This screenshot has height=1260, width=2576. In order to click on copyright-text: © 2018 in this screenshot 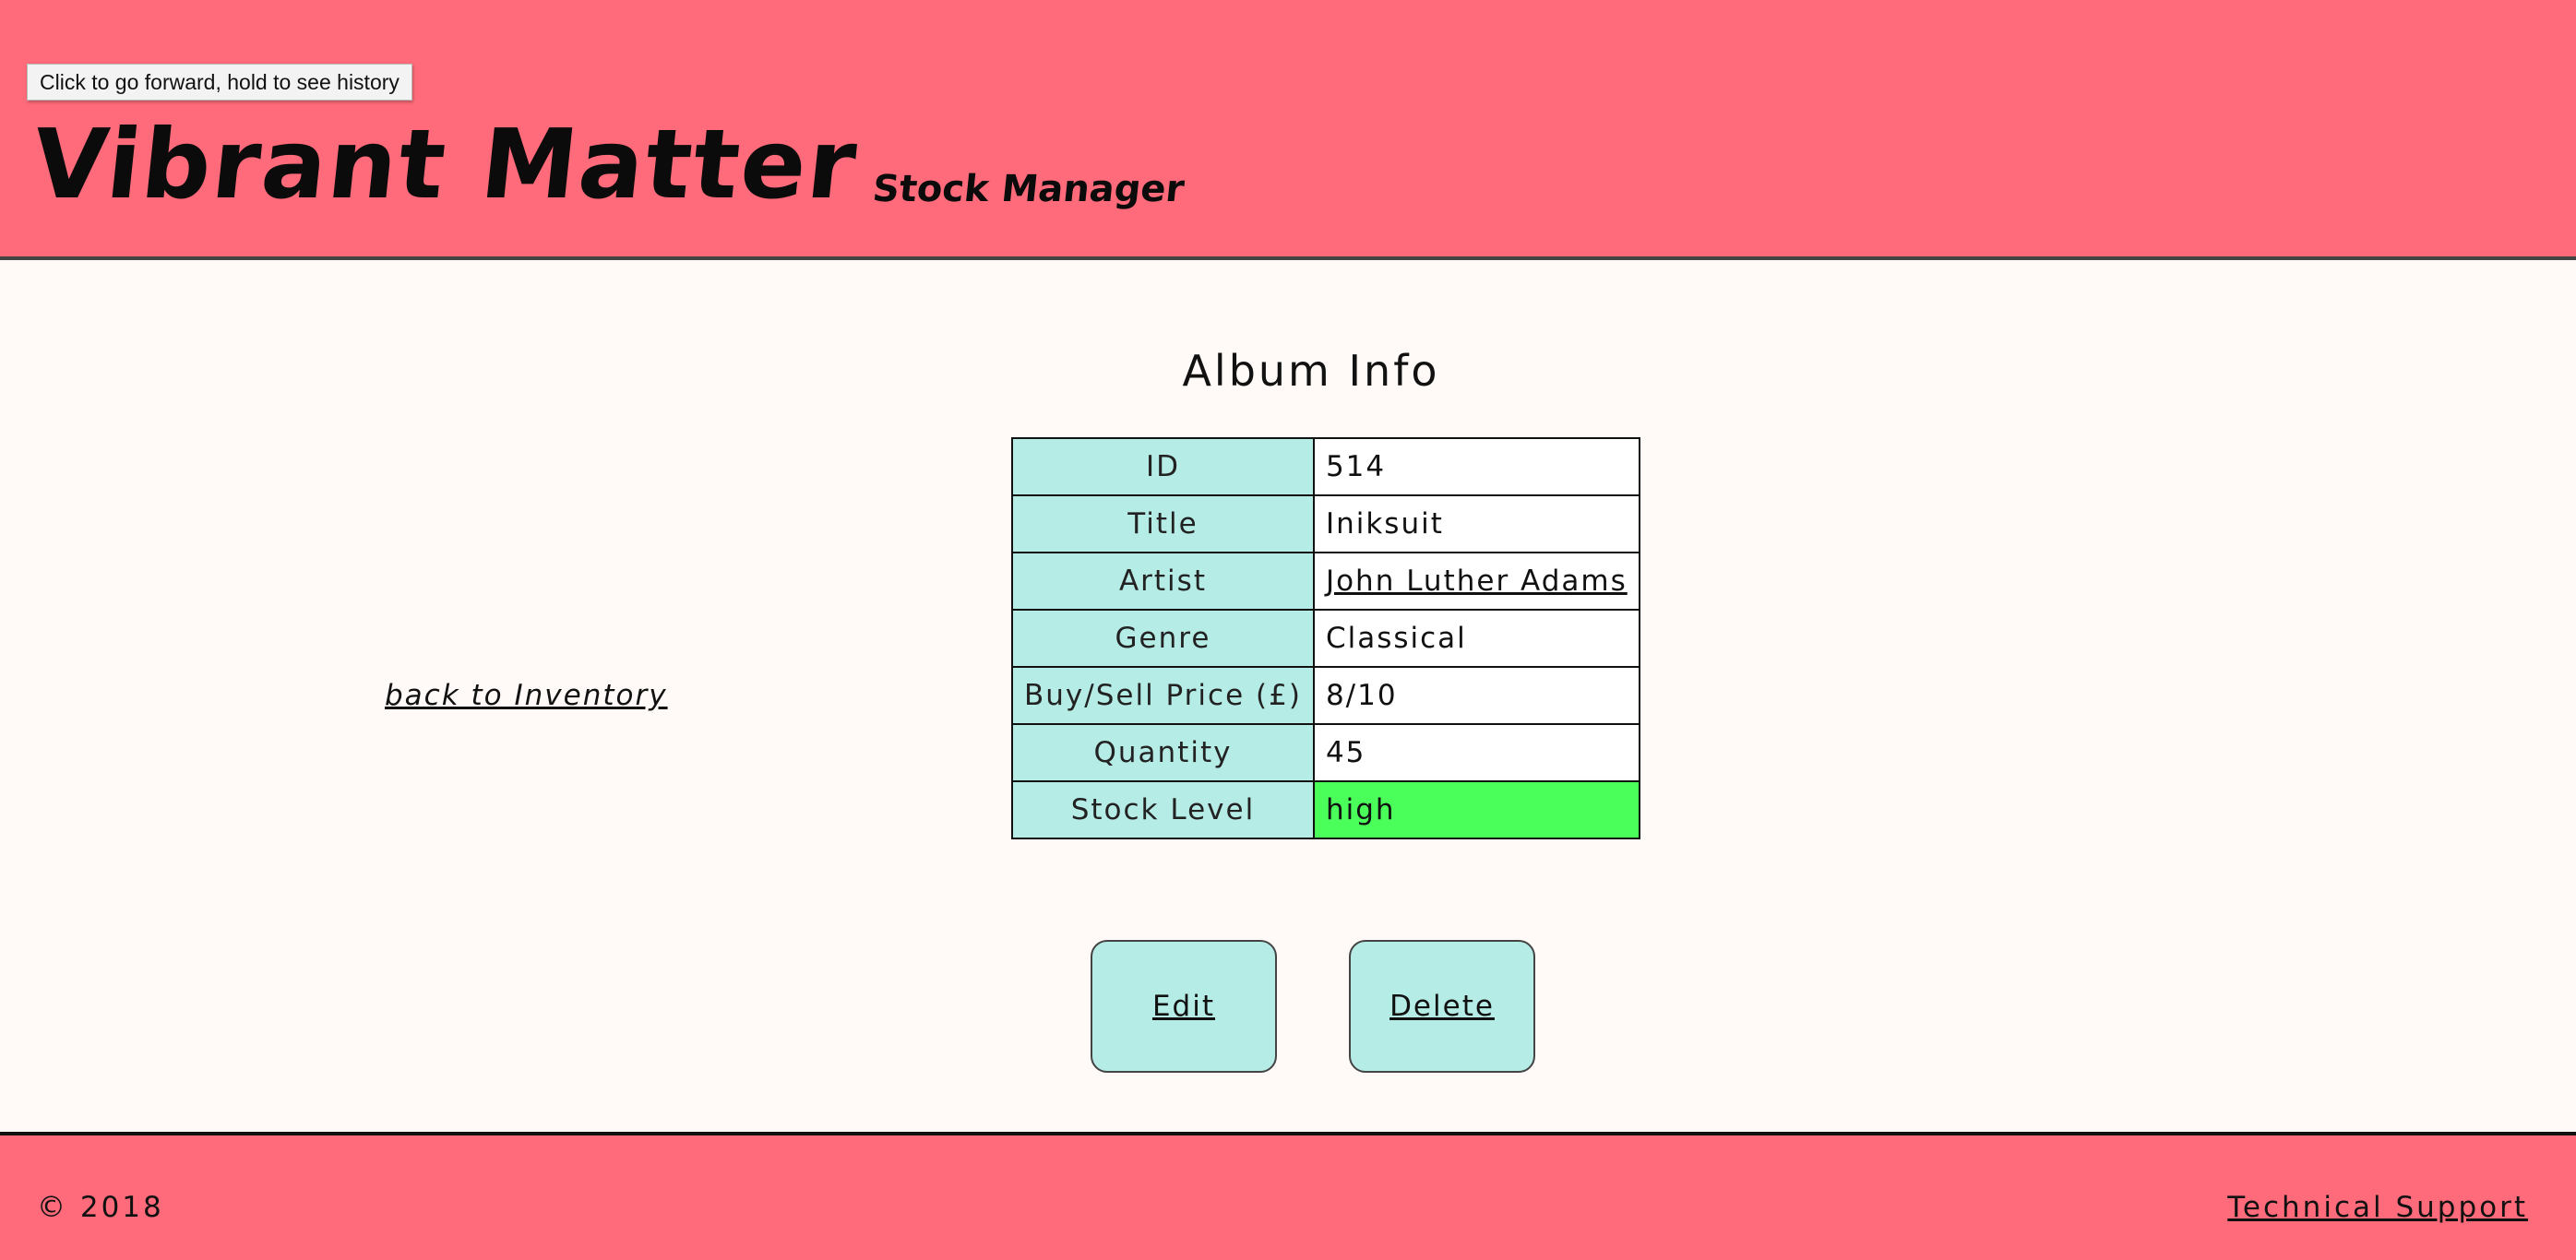, I will do `click(100, 1207)`.